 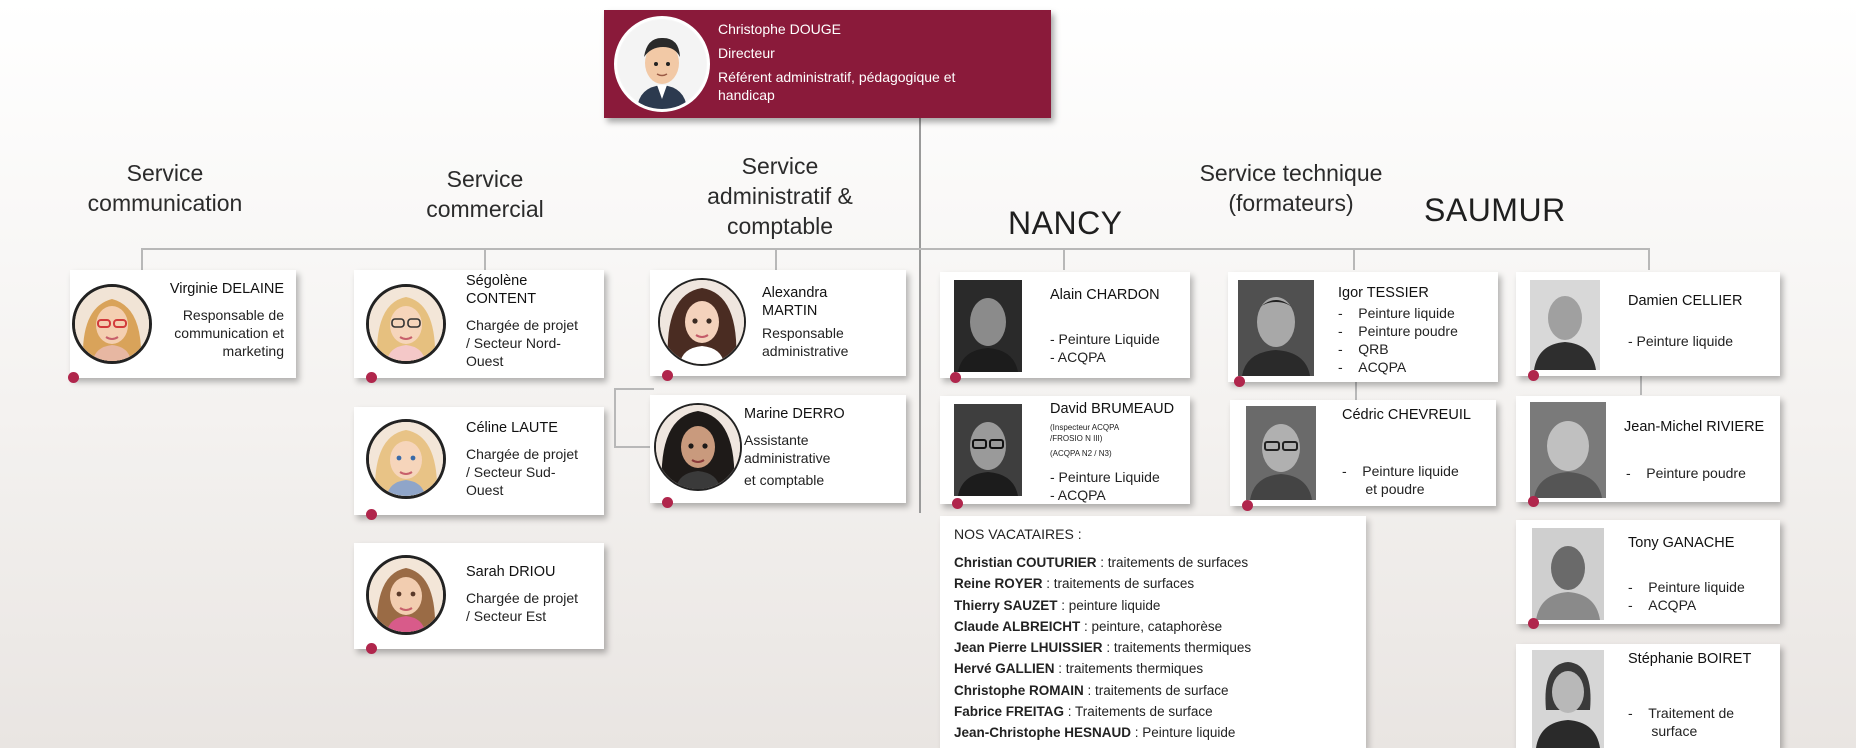 What do you see at coordinates (1568, 450) in the screenshot?
I see `photo-riviere` at bounding box center [1568, 450].